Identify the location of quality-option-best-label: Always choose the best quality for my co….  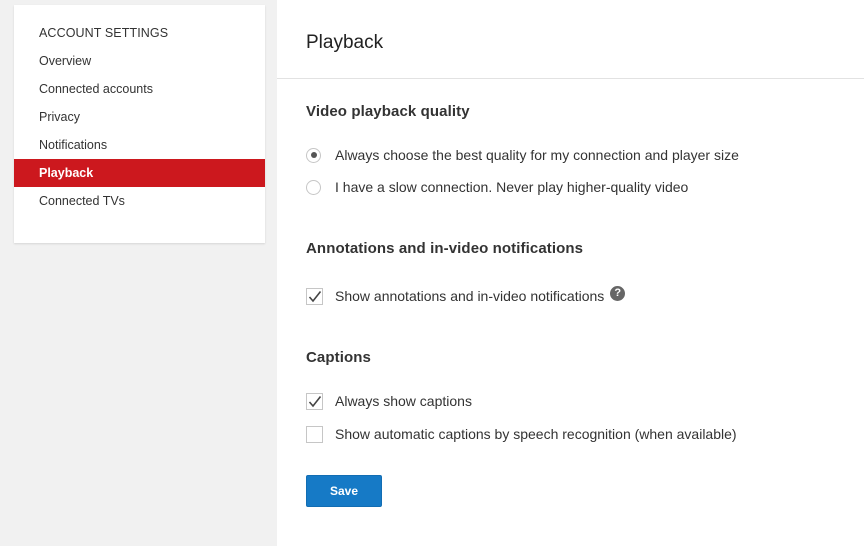
(537, 155).